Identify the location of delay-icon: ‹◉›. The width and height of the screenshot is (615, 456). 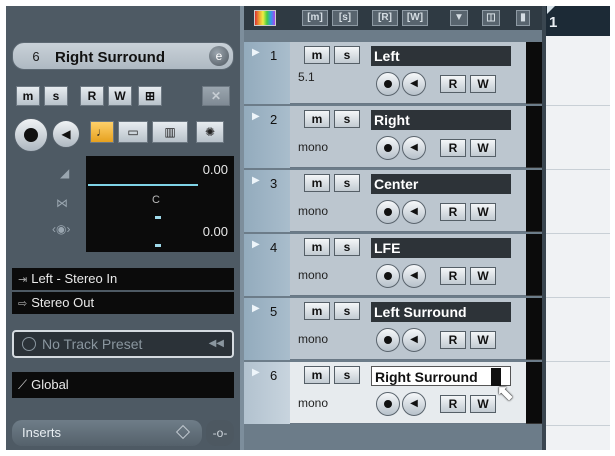
(61, 229).